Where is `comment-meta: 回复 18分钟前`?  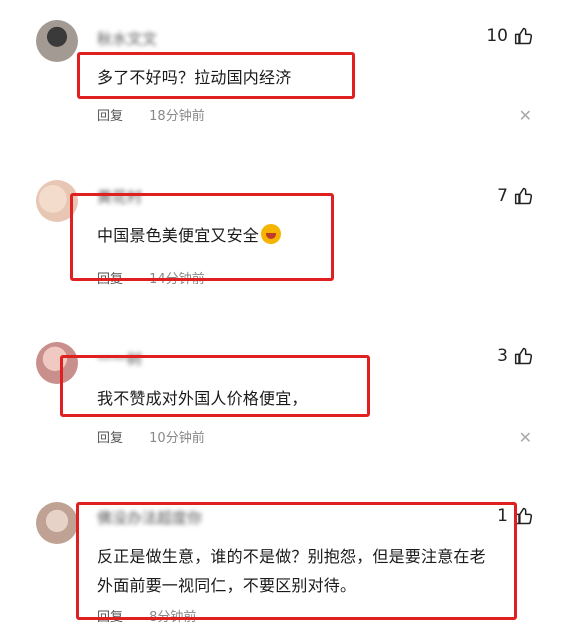 comment-meta: 回复 18分钟前 is located at coordinates (151, 114).